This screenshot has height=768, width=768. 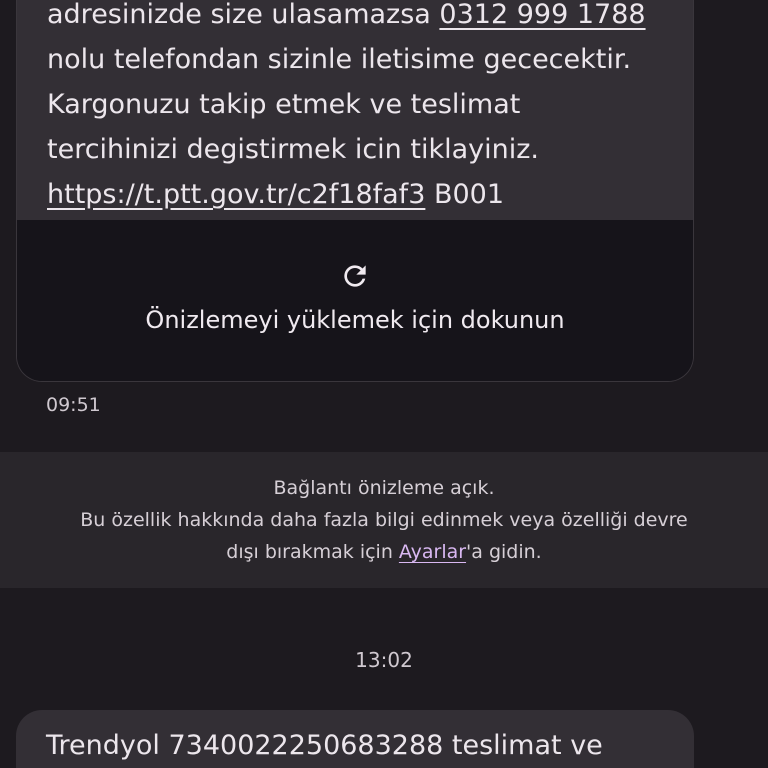 What do you see at coordinates (542, 15) in the screenshot?
I see `phone-number-link: 0312 999 1788` at bounding box center [542, 15].